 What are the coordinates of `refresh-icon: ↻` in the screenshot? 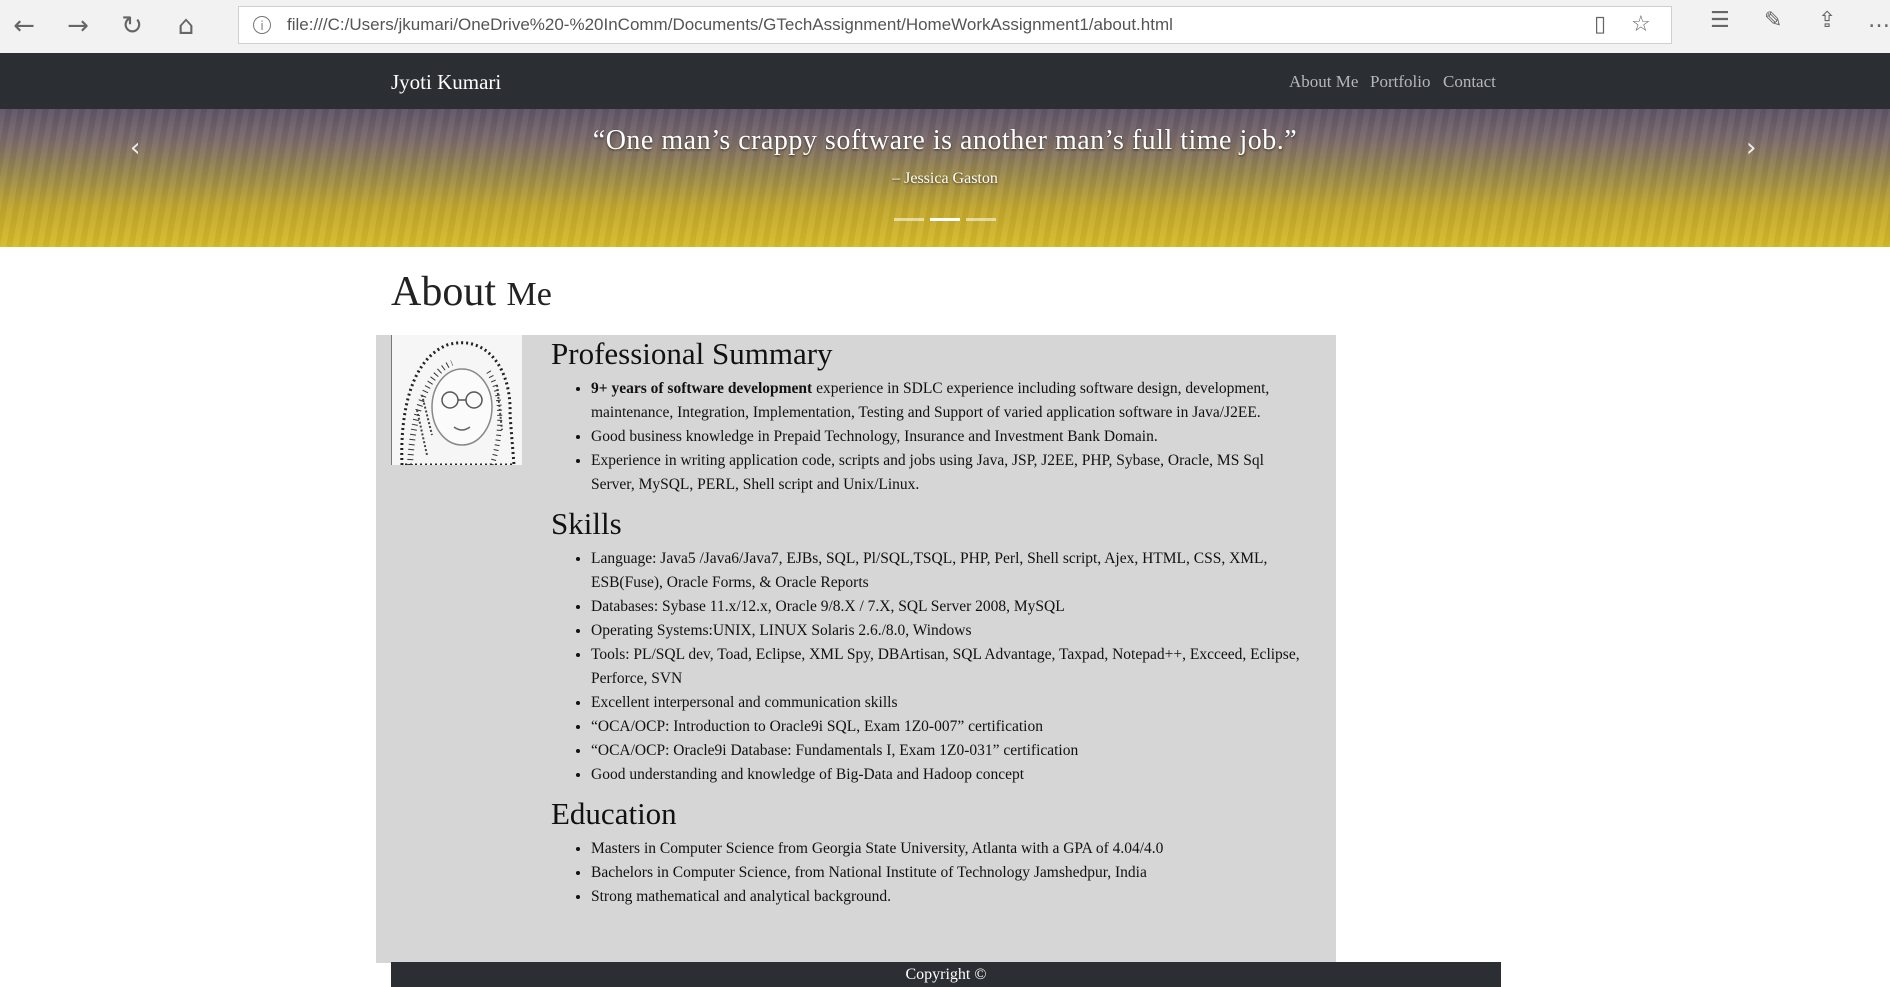 It's located at (132, 26).